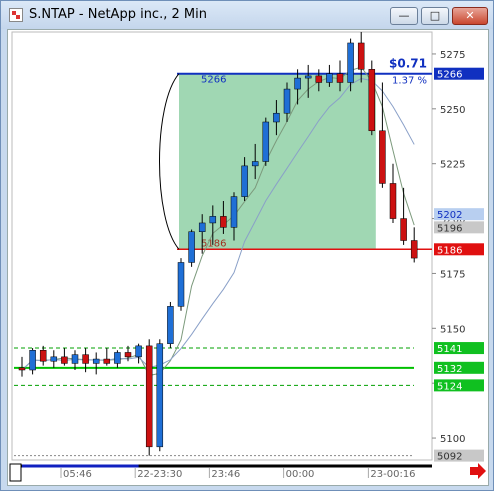 The height and width of the screenshot is (491, 494). I want to click on scroll-right-arrow-icon, so click(478, 471).